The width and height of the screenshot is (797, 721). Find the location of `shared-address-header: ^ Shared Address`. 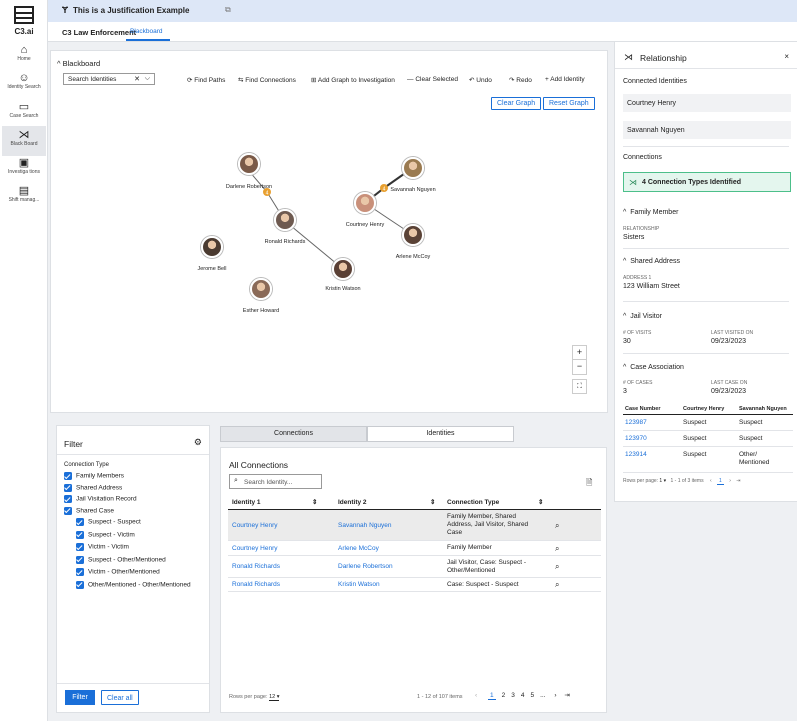

shared-address-header: ^ Shared Address is located at coordinates (651, 261).